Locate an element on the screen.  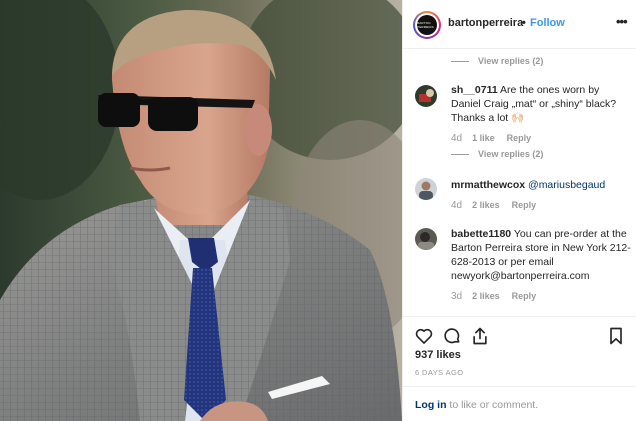
heart-icon is located at coordinates (424, 336).